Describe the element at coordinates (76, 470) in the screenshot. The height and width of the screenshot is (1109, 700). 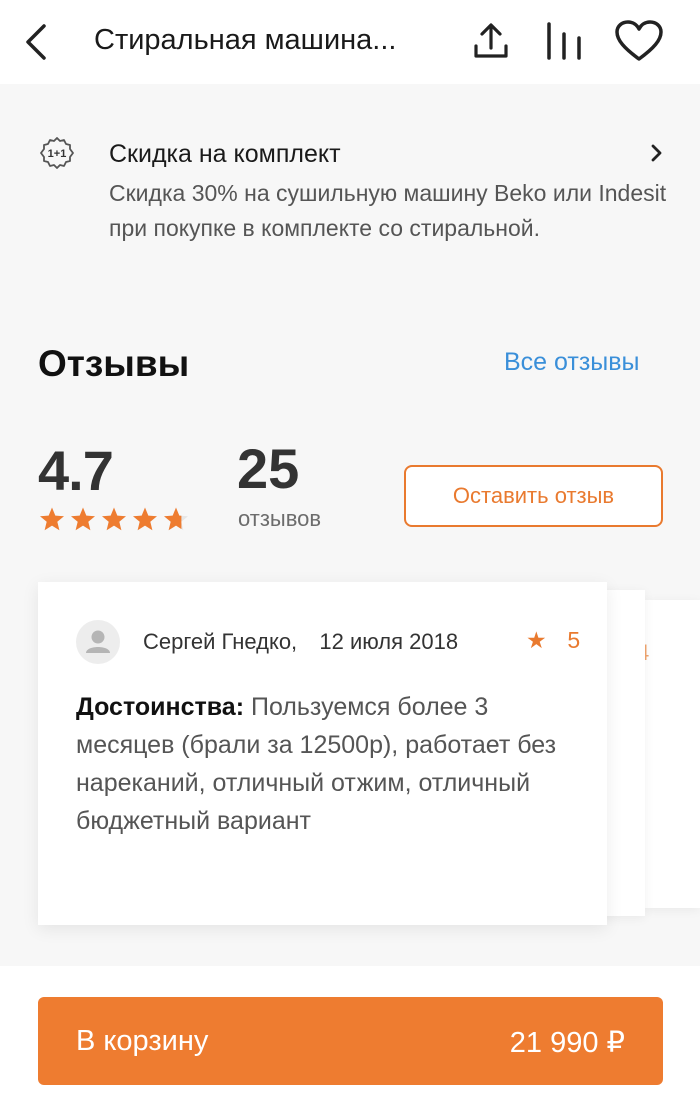
I see `average-rating: 4.7` at that location.